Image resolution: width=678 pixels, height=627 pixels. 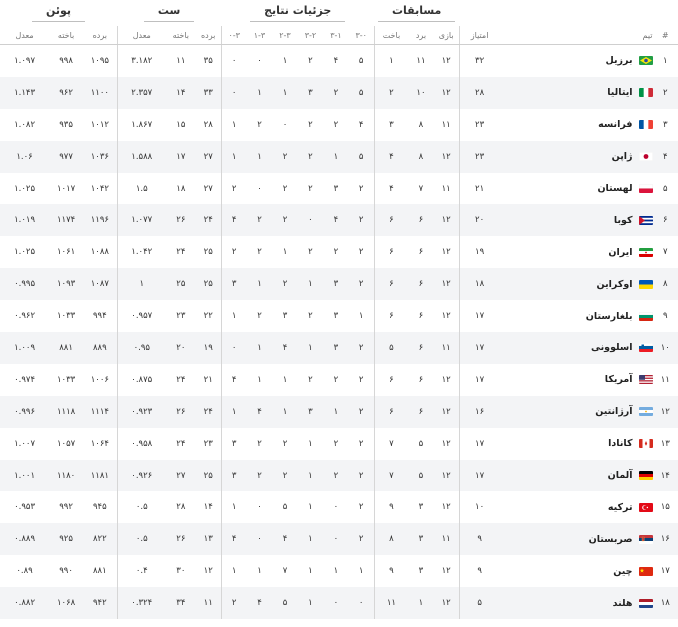 What do you see at coordinates (339, 252) in the screenshot?
I see `table-row: ۷ ایران ۱۹ ۱۲ ۶ ۶ ۲ ۲ ۲ ۱ ۲ ۲ ۲۵ ۲۴ ۱.۰۴۲ ۱۰۸۸ ۱۰۶۱ ۱.۰۲۵` at bounding box center [339, 252].